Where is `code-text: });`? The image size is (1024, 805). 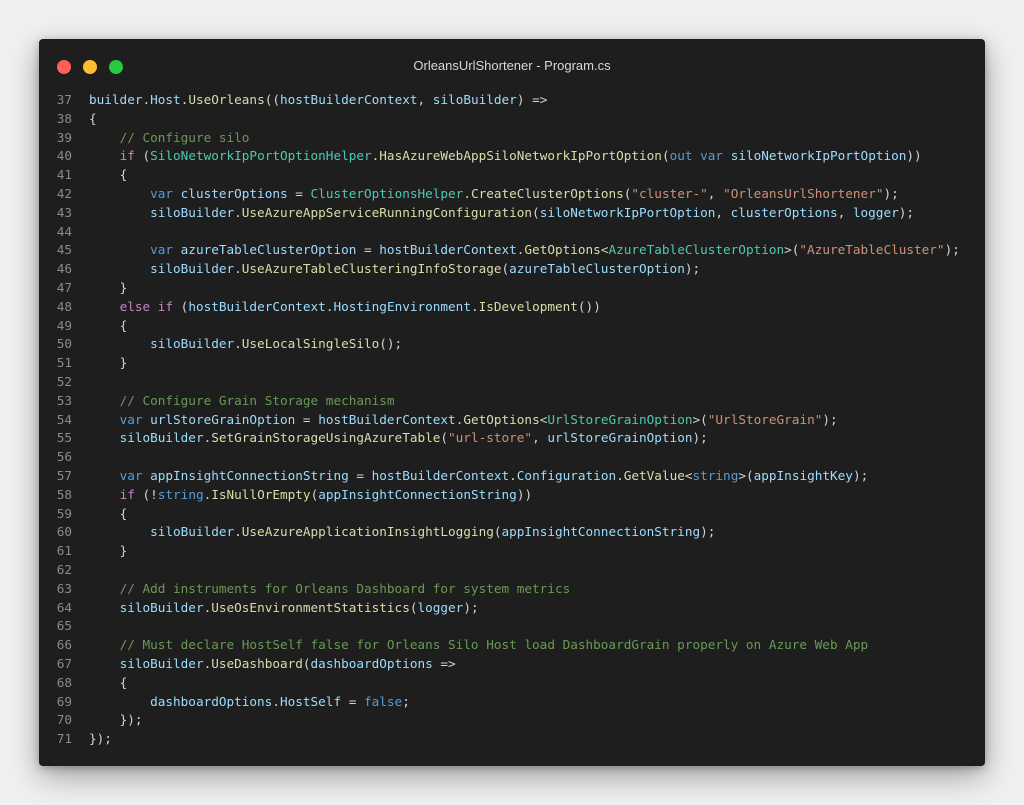 code-text: }); is located at coordinates (100, 739).